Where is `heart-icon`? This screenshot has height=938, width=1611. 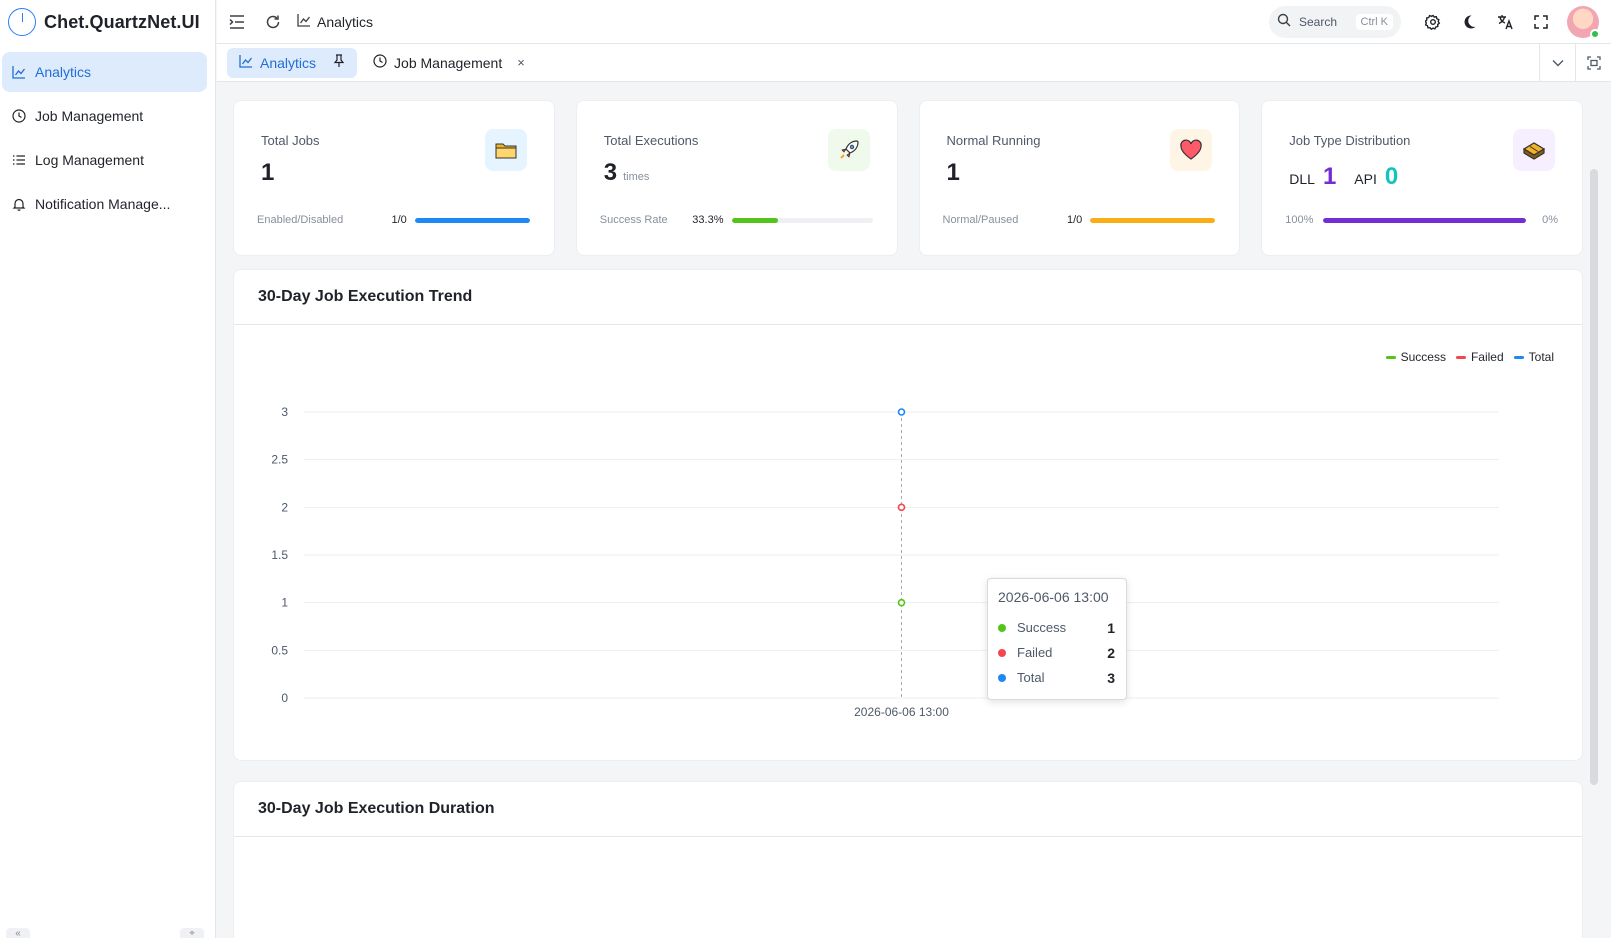 heart-icon is located at coordinates (1191, 150).